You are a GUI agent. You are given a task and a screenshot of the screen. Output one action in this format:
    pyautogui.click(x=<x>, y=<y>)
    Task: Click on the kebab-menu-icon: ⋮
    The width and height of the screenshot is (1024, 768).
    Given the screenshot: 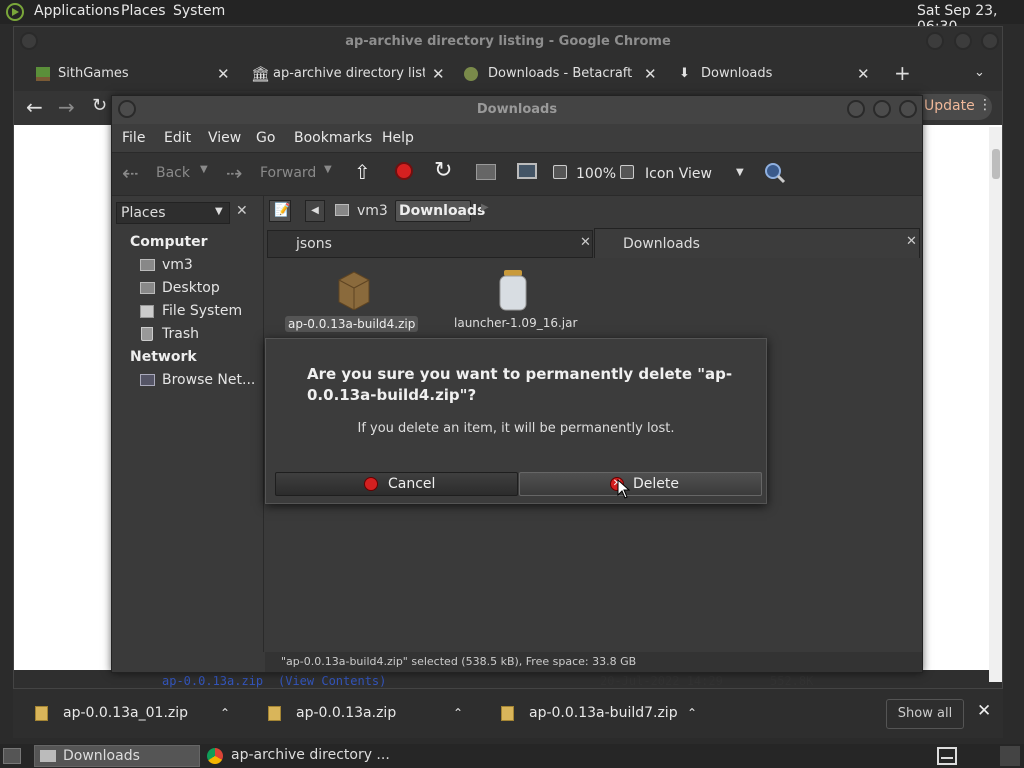 What is the action you would take?
    pyautogui.click(x=985, y=105)
    